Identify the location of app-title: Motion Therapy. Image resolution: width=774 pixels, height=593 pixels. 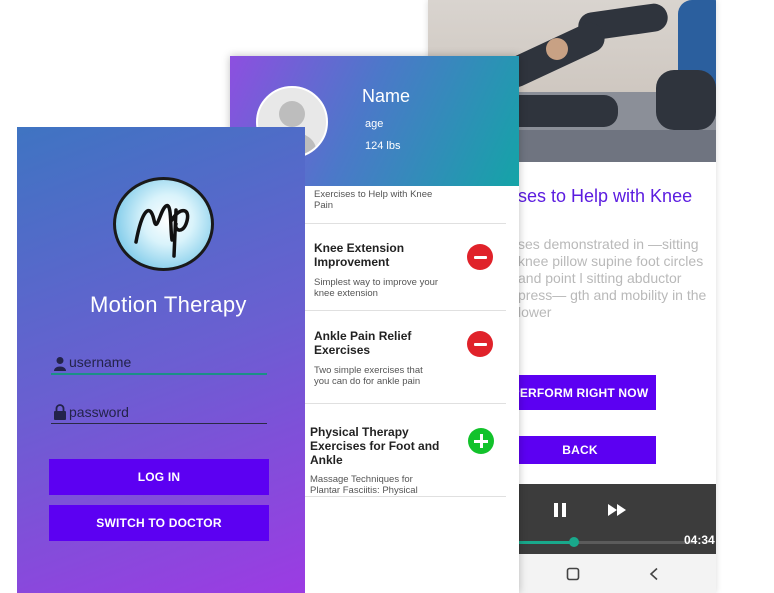
(168, 304).